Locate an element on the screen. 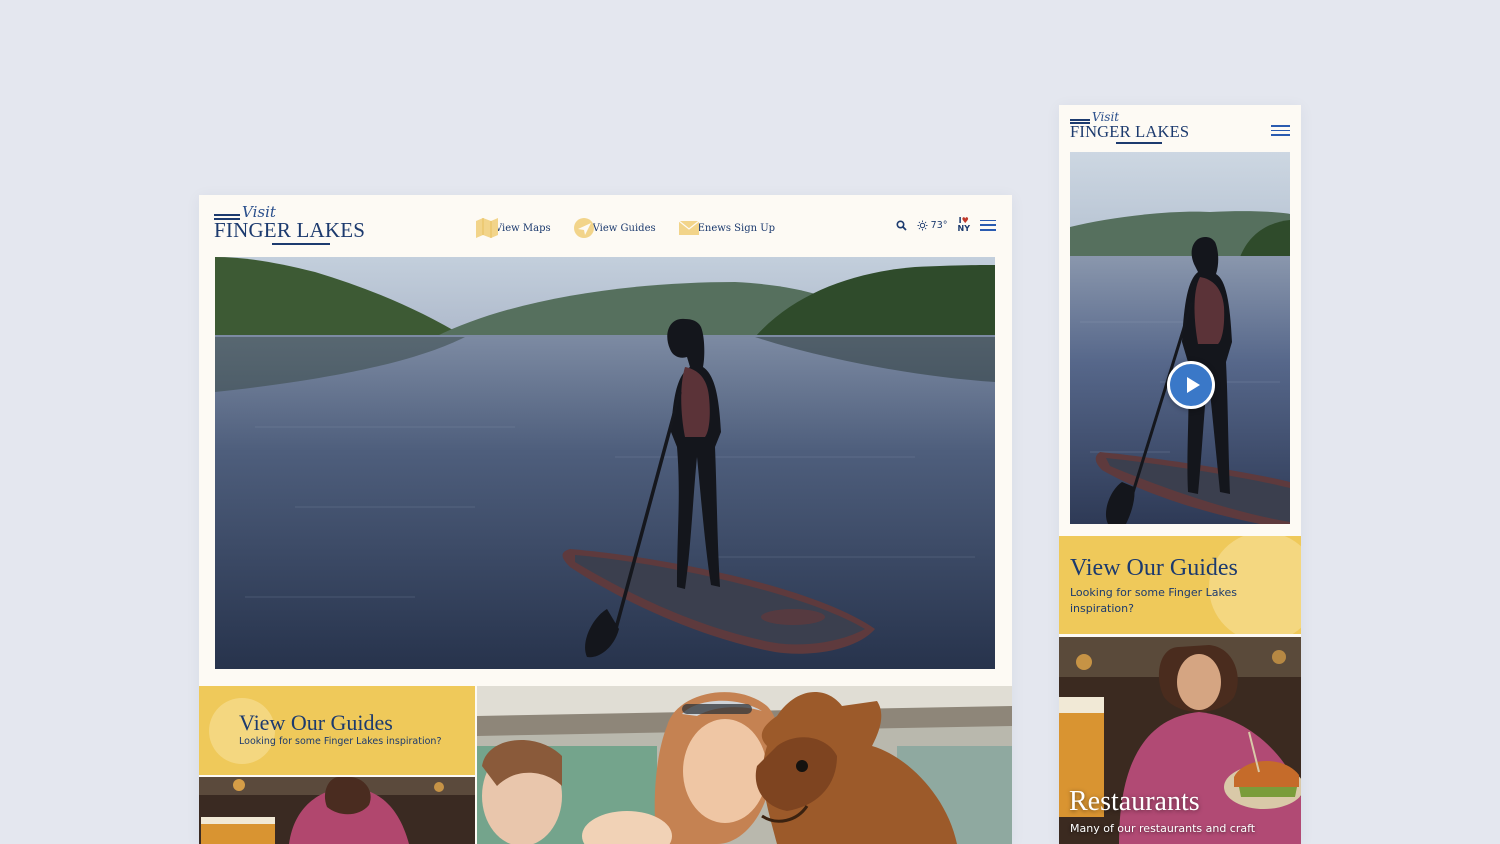 This screenshot has width=1500, height=844. search-icon is located at coordinates (901, 225).